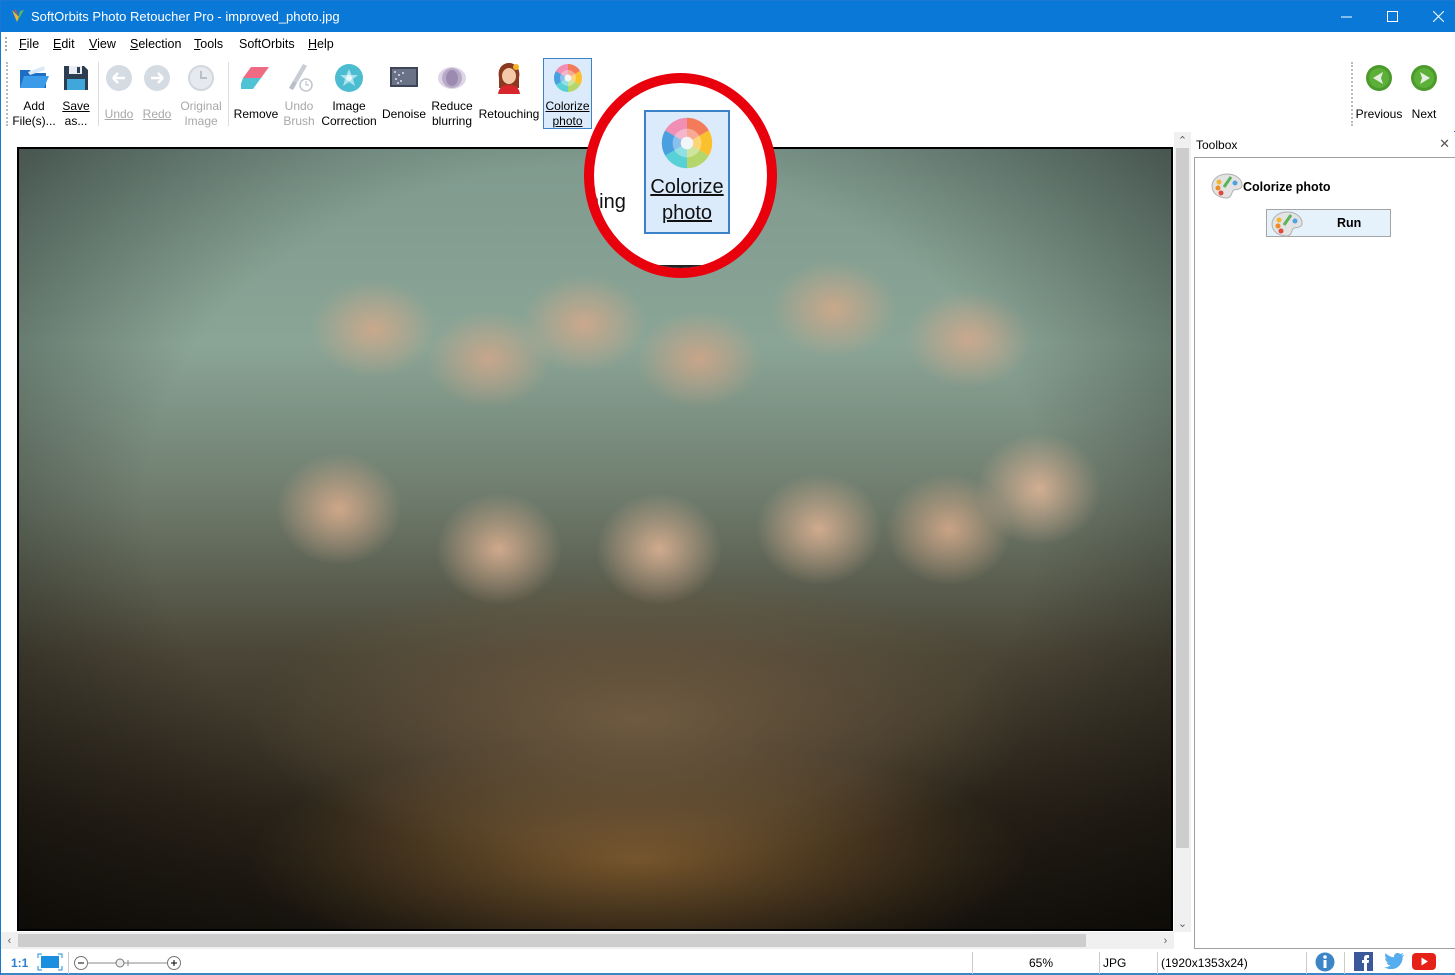  What do you see at coordinates (208, 44) in the screenshot?
I see `menu-tools: Tools` at bounding box center [208, 44].